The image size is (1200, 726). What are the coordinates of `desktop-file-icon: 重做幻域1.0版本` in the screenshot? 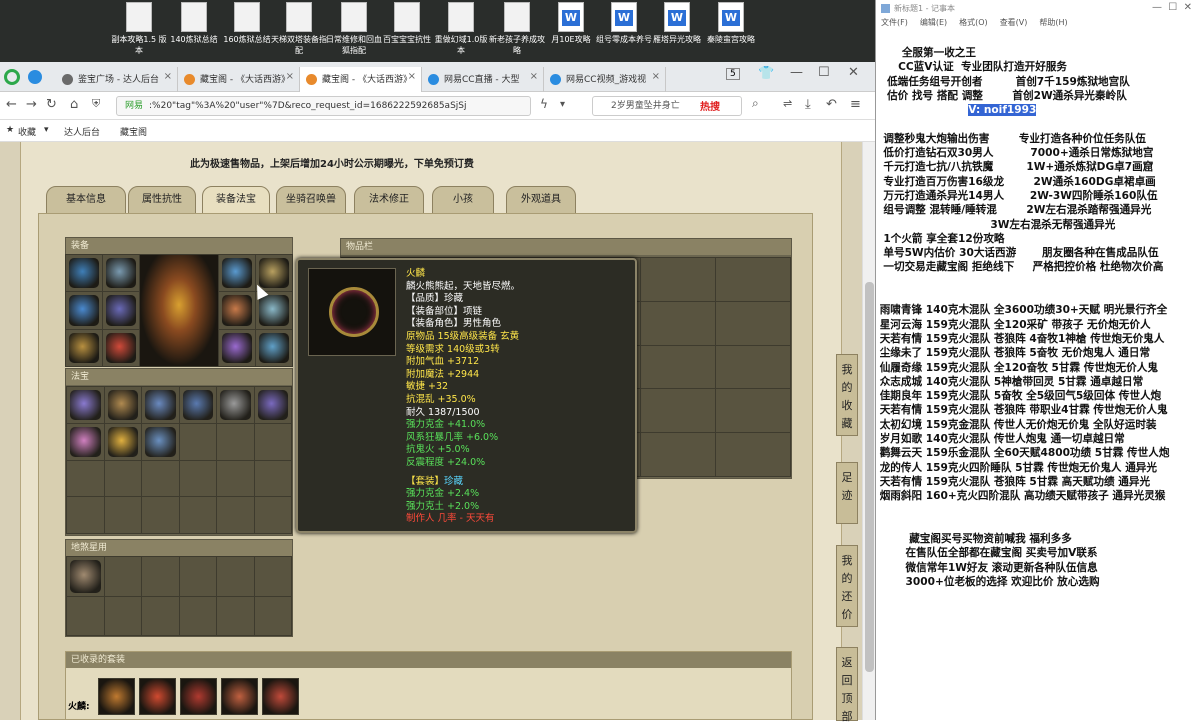 It's located at (461, 29).